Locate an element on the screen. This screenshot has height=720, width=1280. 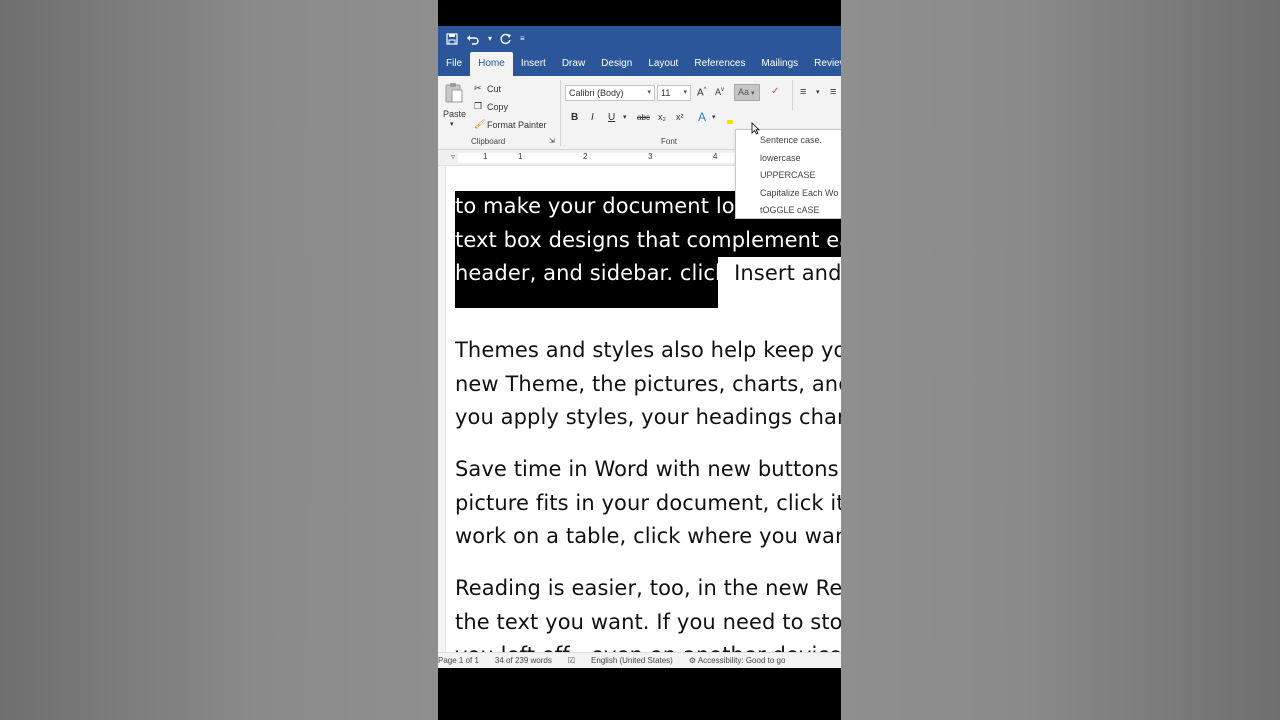
redo-icon is located at coordinates (506, 39).